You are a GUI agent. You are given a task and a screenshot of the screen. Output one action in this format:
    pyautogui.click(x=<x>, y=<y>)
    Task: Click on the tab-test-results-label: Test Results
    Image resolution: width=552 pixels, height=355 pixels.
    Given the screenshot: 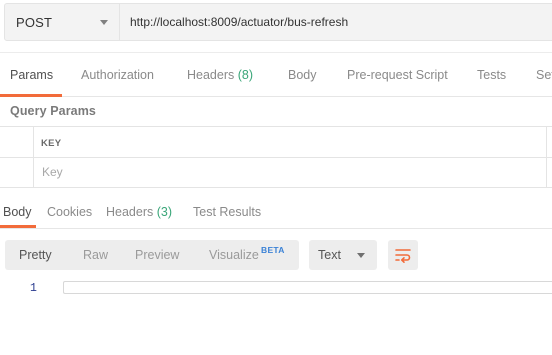 What is the action you would take?
    pyautogui.click(x=227, y=212)
    